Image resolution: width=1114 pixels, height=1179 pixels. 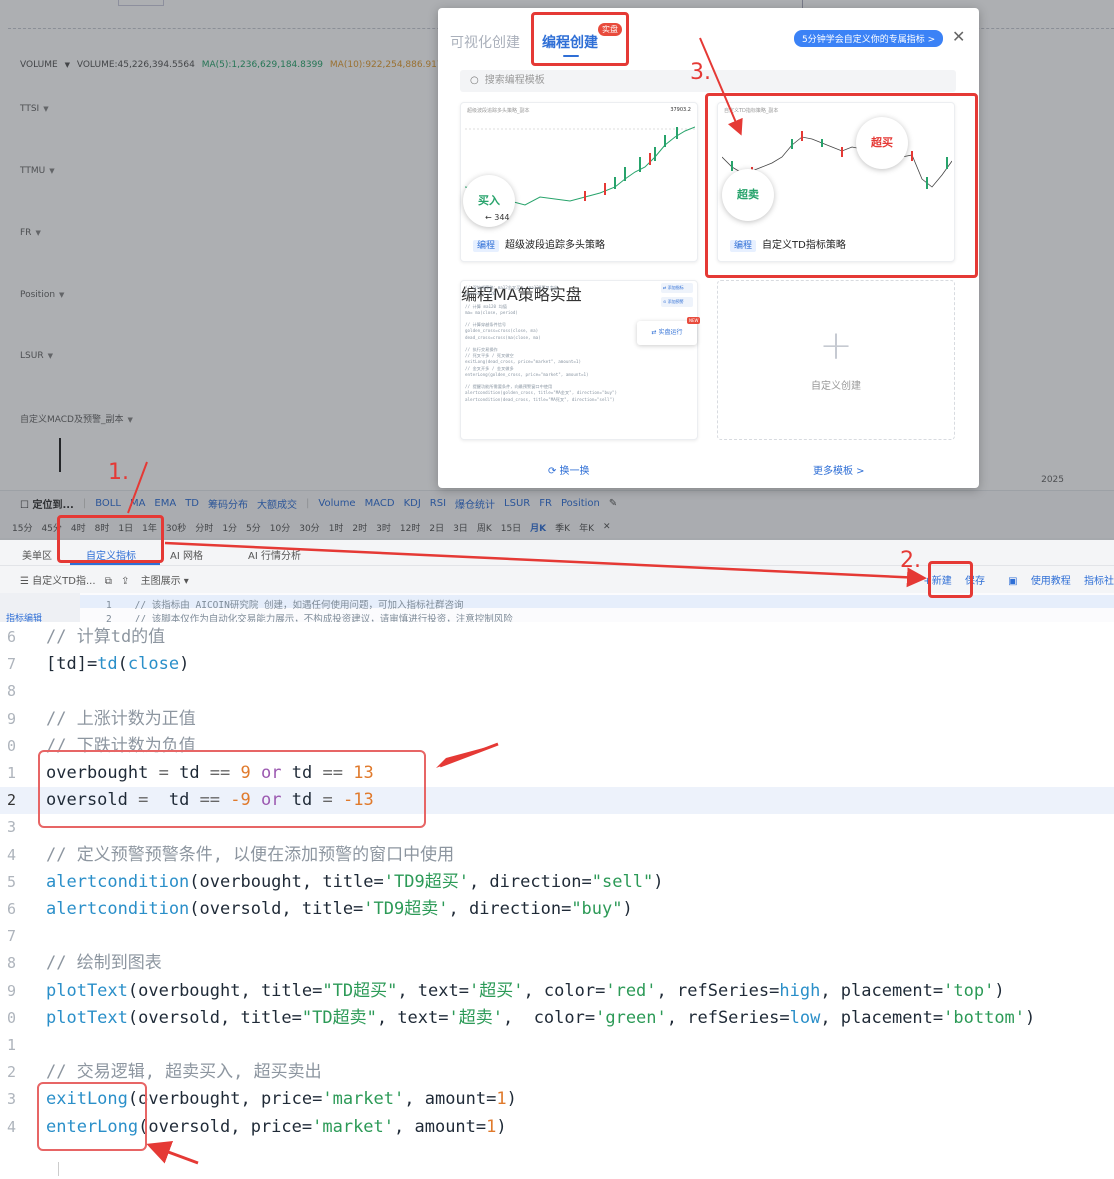 I want to click on code-line: 2 // 交易逻辑, 超卖买入, 超买卖出, so click(x=557, y=1072).